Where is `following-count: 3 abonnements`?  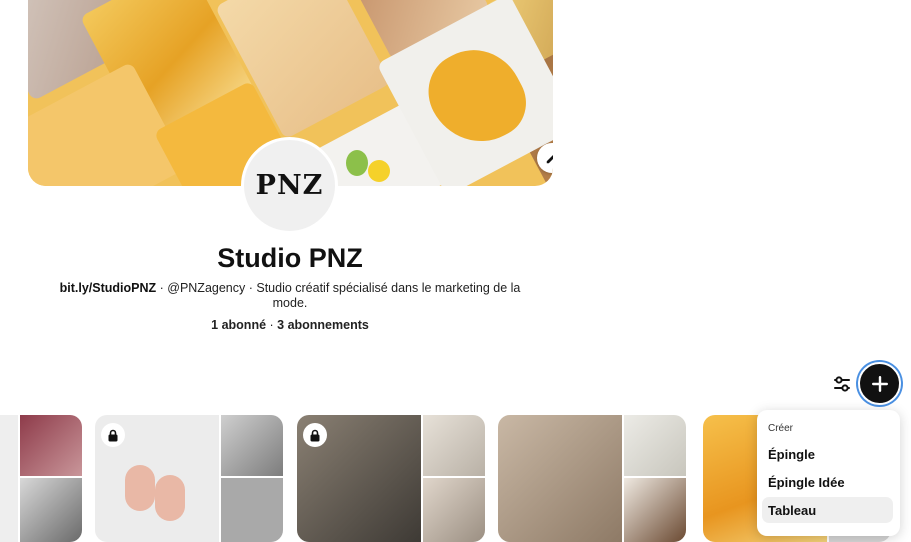 following-count: 3 abonnements is located at coordinates (323, 325).